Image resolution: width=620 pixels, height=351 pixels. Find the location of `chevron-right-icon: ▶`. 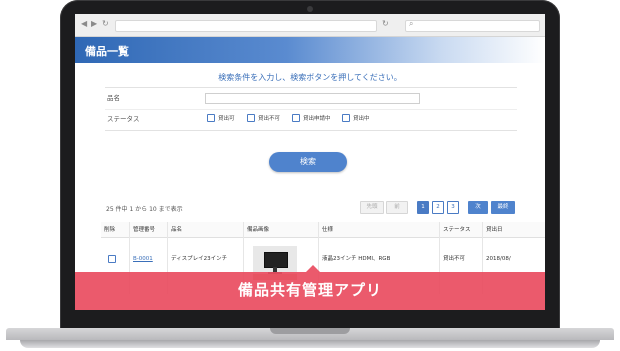

chevron-right-icon: ▶ is located at coordinates (94, 23).